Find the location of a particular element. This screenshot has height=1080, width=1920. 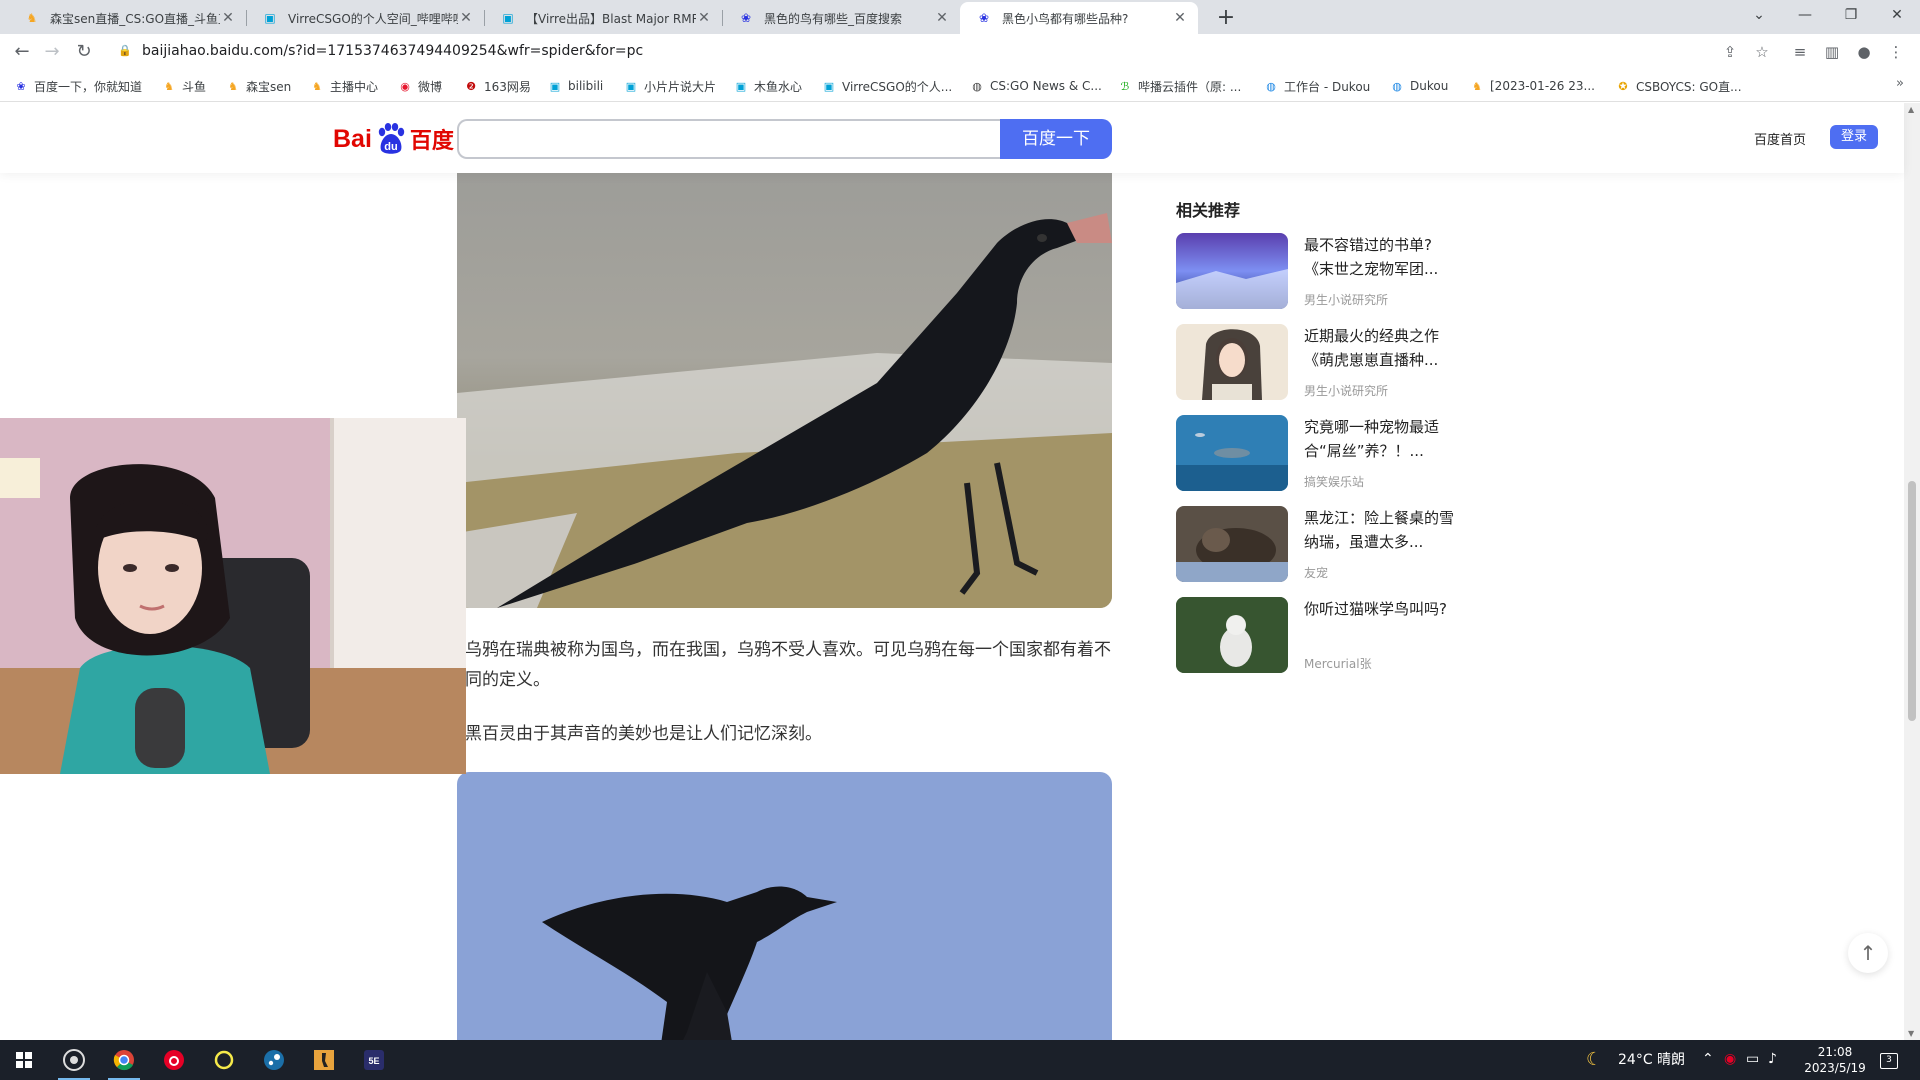

login-button: 登录 is located at coordinates (1854, 137).